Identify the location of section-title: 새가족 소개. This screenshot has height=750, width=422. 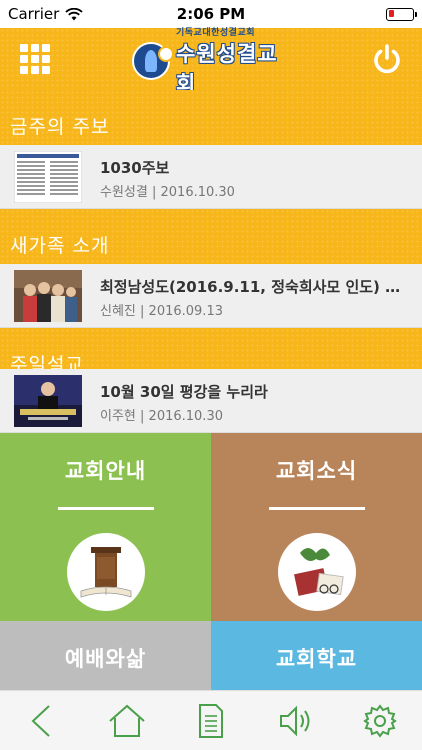
(60, 246).